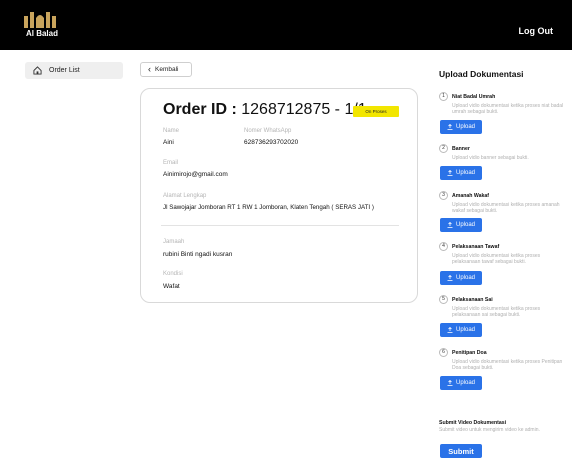 The image size is (572, 458). I want to click on order-id: Order ID : 1268712875 - 1/1, so click(265, 110).